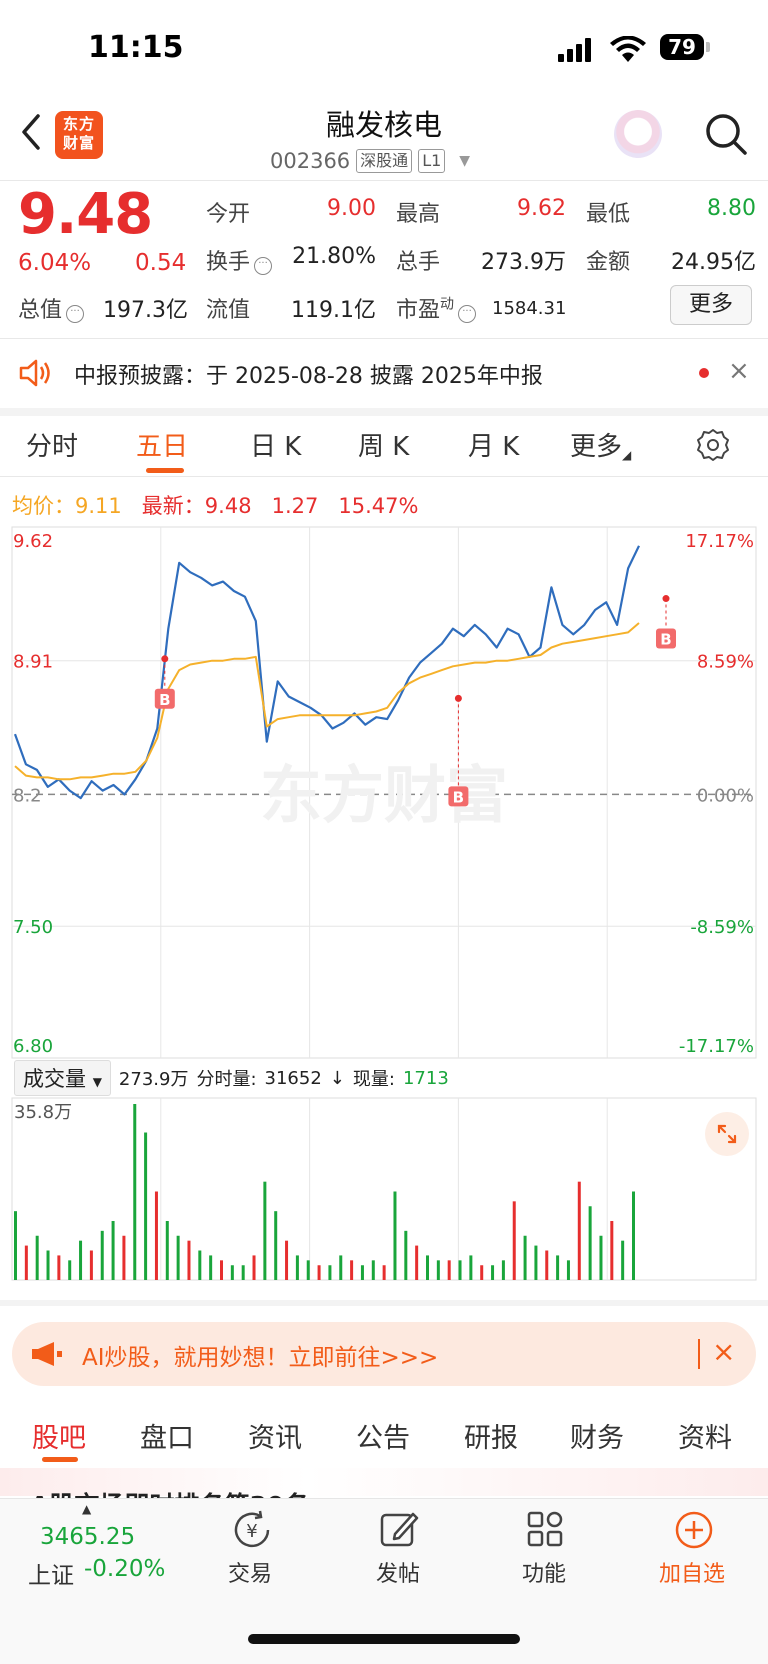 This screenshot has width=768, height=1664. I want to click on tab-more: 更多◢, so click(600, 444).